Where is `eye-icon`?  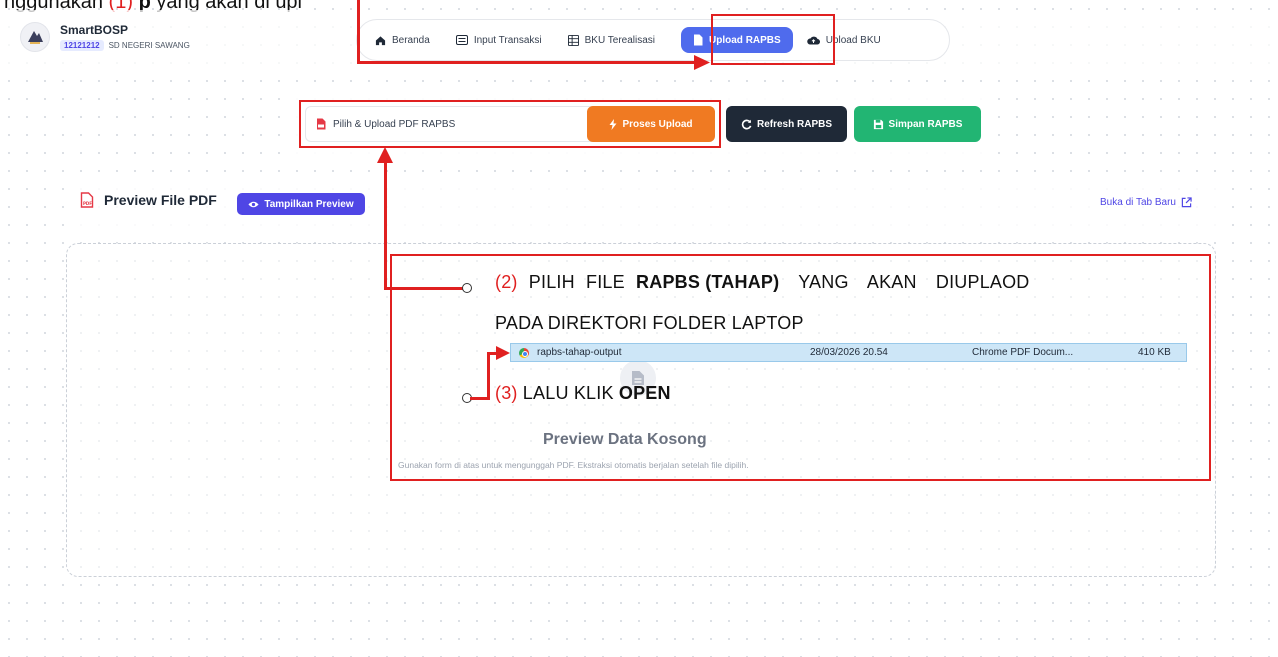 eye-icon is located at coordinates (253, 204).